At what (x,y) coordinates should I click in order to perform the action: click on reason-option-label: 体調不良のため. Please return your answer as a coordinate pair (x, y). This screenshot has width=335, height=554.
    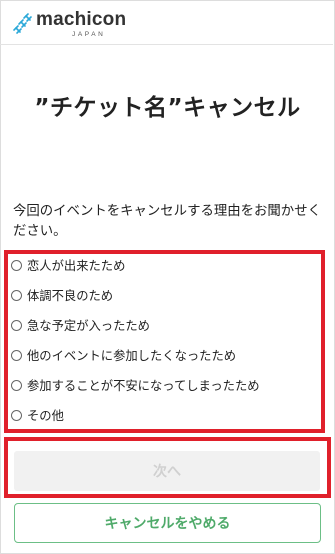
    Looking at the image, I should click on (70, 296).